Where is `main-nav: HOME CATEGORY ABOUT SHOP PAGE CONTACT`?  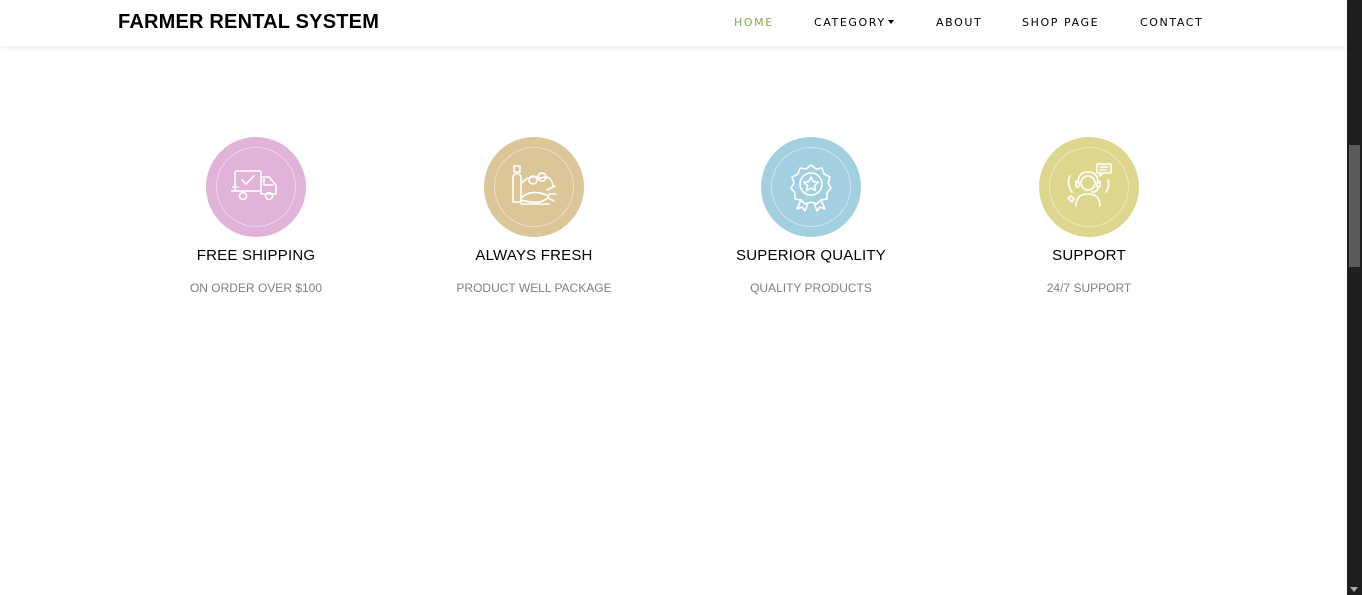 main-nav: HOME CATEGORY ABOUT SHOP PAGE CONTACT is located at coordinates (673, 23).